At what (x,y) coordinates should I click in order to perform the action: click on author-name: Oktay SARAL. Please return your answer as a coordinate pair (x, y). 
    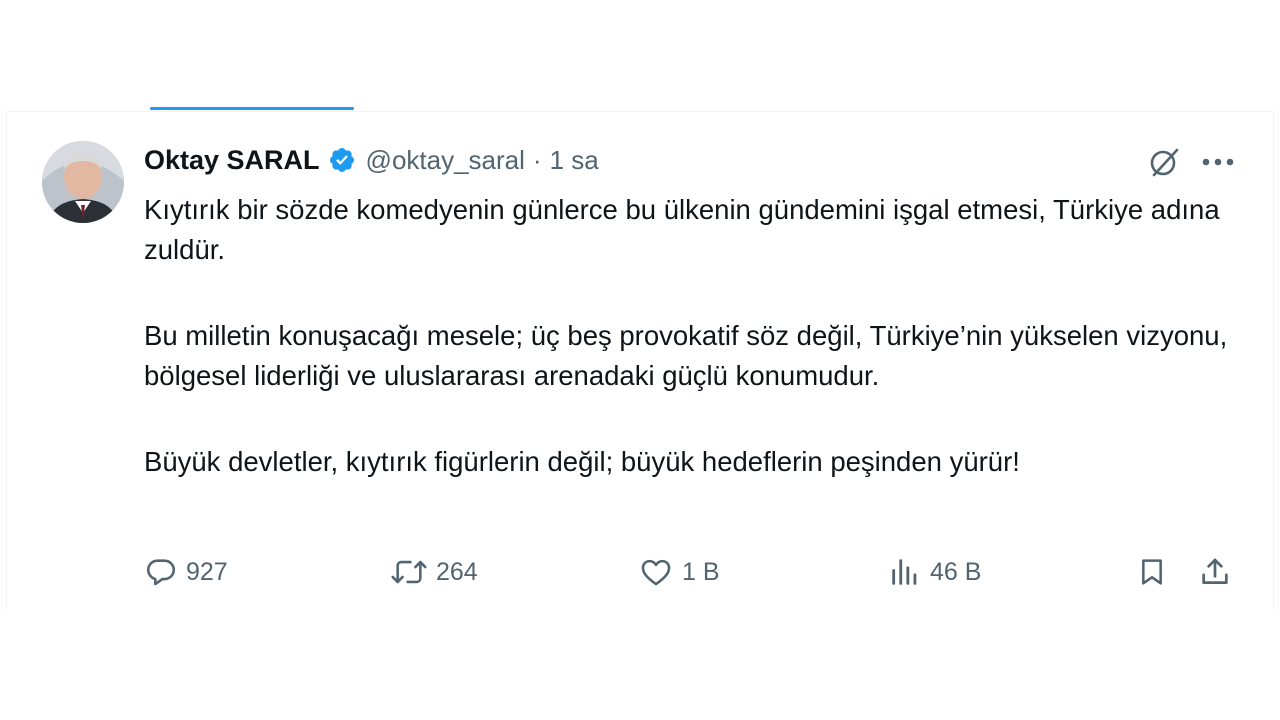
    Looking at the image, I should click on (232, 160).